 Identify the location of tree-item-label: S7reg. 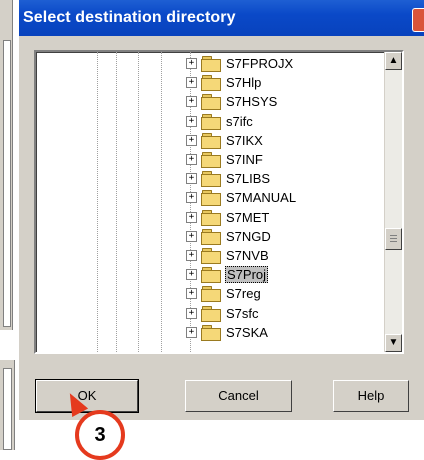
(243, 293).